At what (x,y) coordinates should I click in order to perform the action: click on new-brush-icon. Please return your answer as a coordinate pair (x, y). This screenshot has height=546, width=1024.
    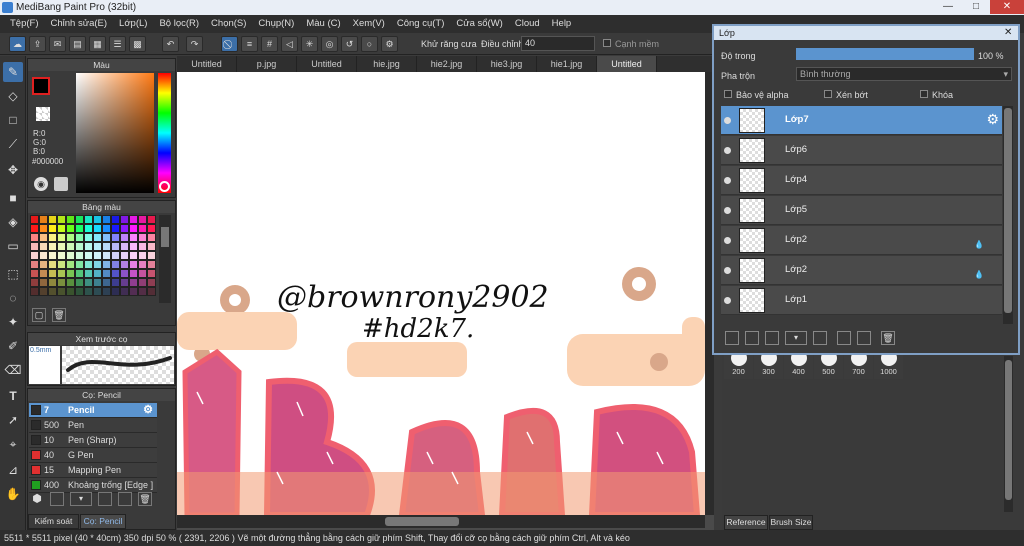
    Looking at the image, I should click on (57, 499).